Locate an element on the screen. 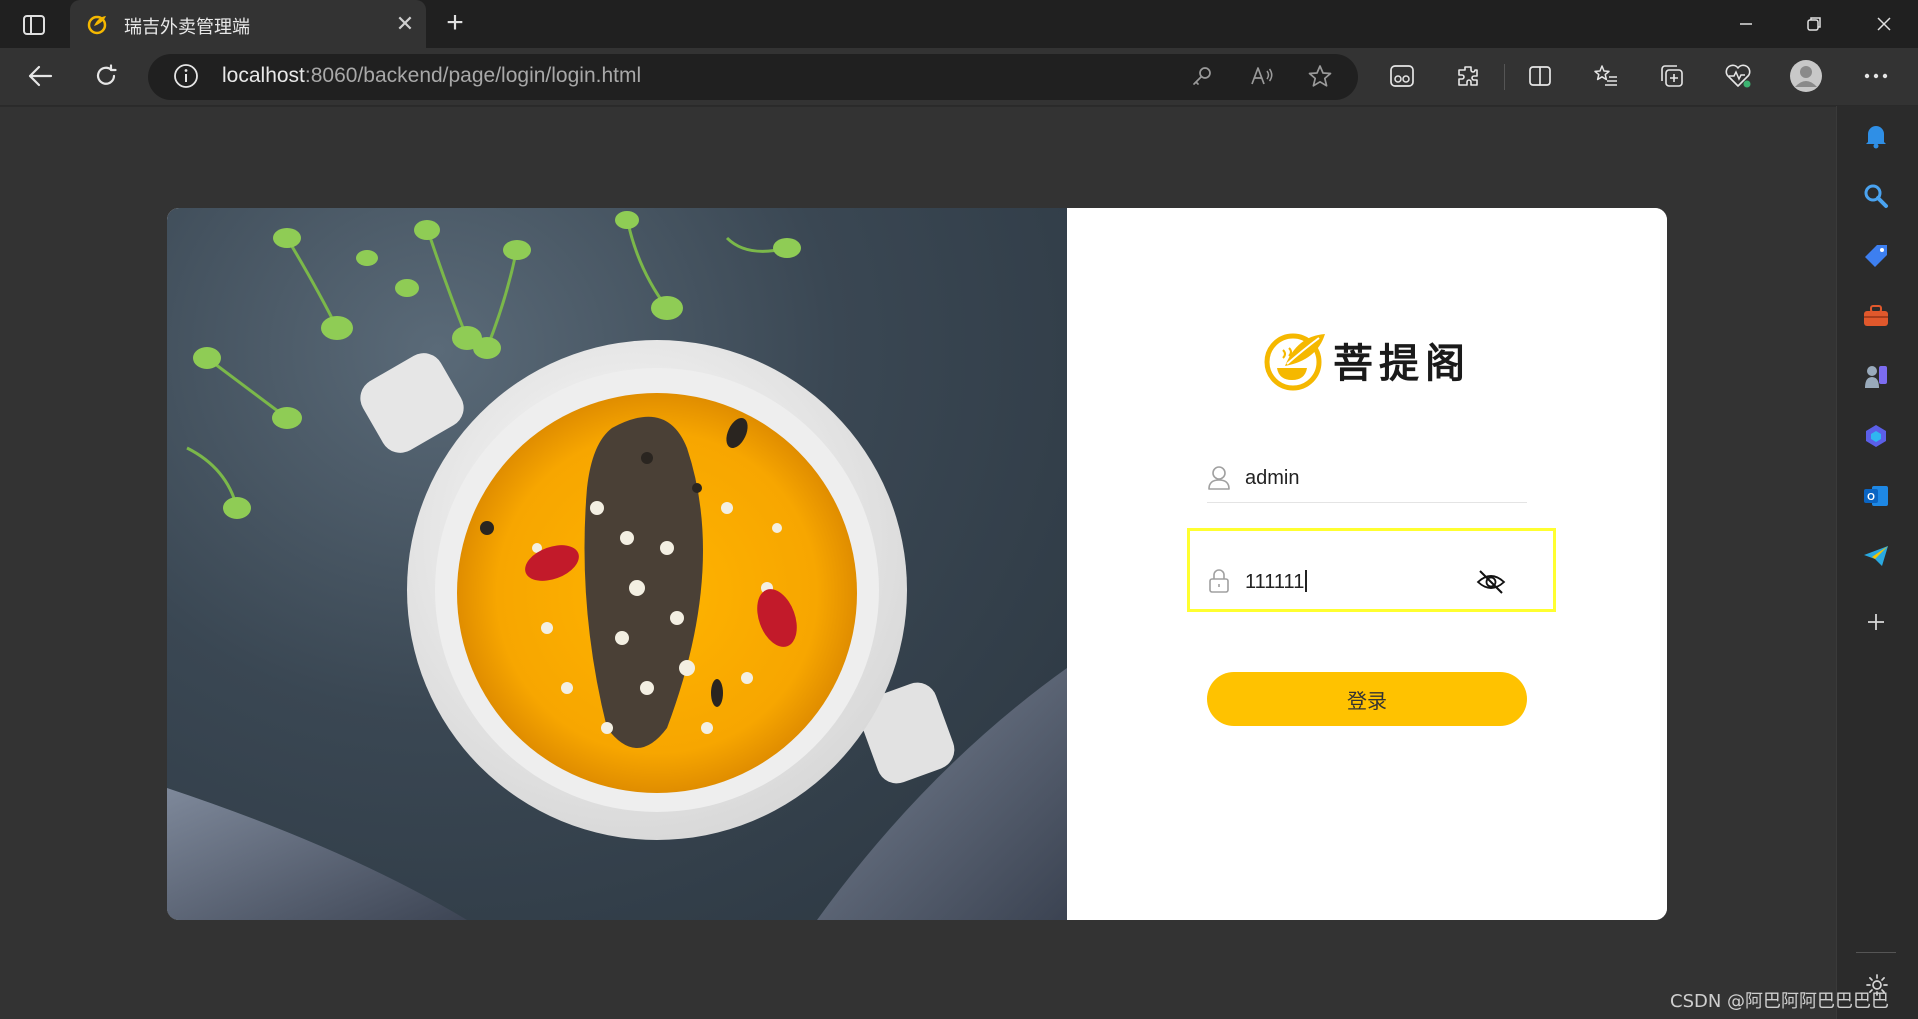 The height and width of the screenshot is (1019, 1918). brand-logo-icon is located at coordinates (1294, 362).